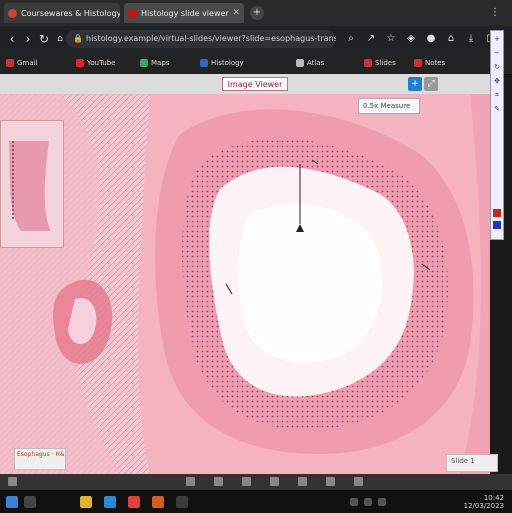  Describe the element at coordinates (471, 39) in the screenshot. I see `download-icon: ⤓` at that location.